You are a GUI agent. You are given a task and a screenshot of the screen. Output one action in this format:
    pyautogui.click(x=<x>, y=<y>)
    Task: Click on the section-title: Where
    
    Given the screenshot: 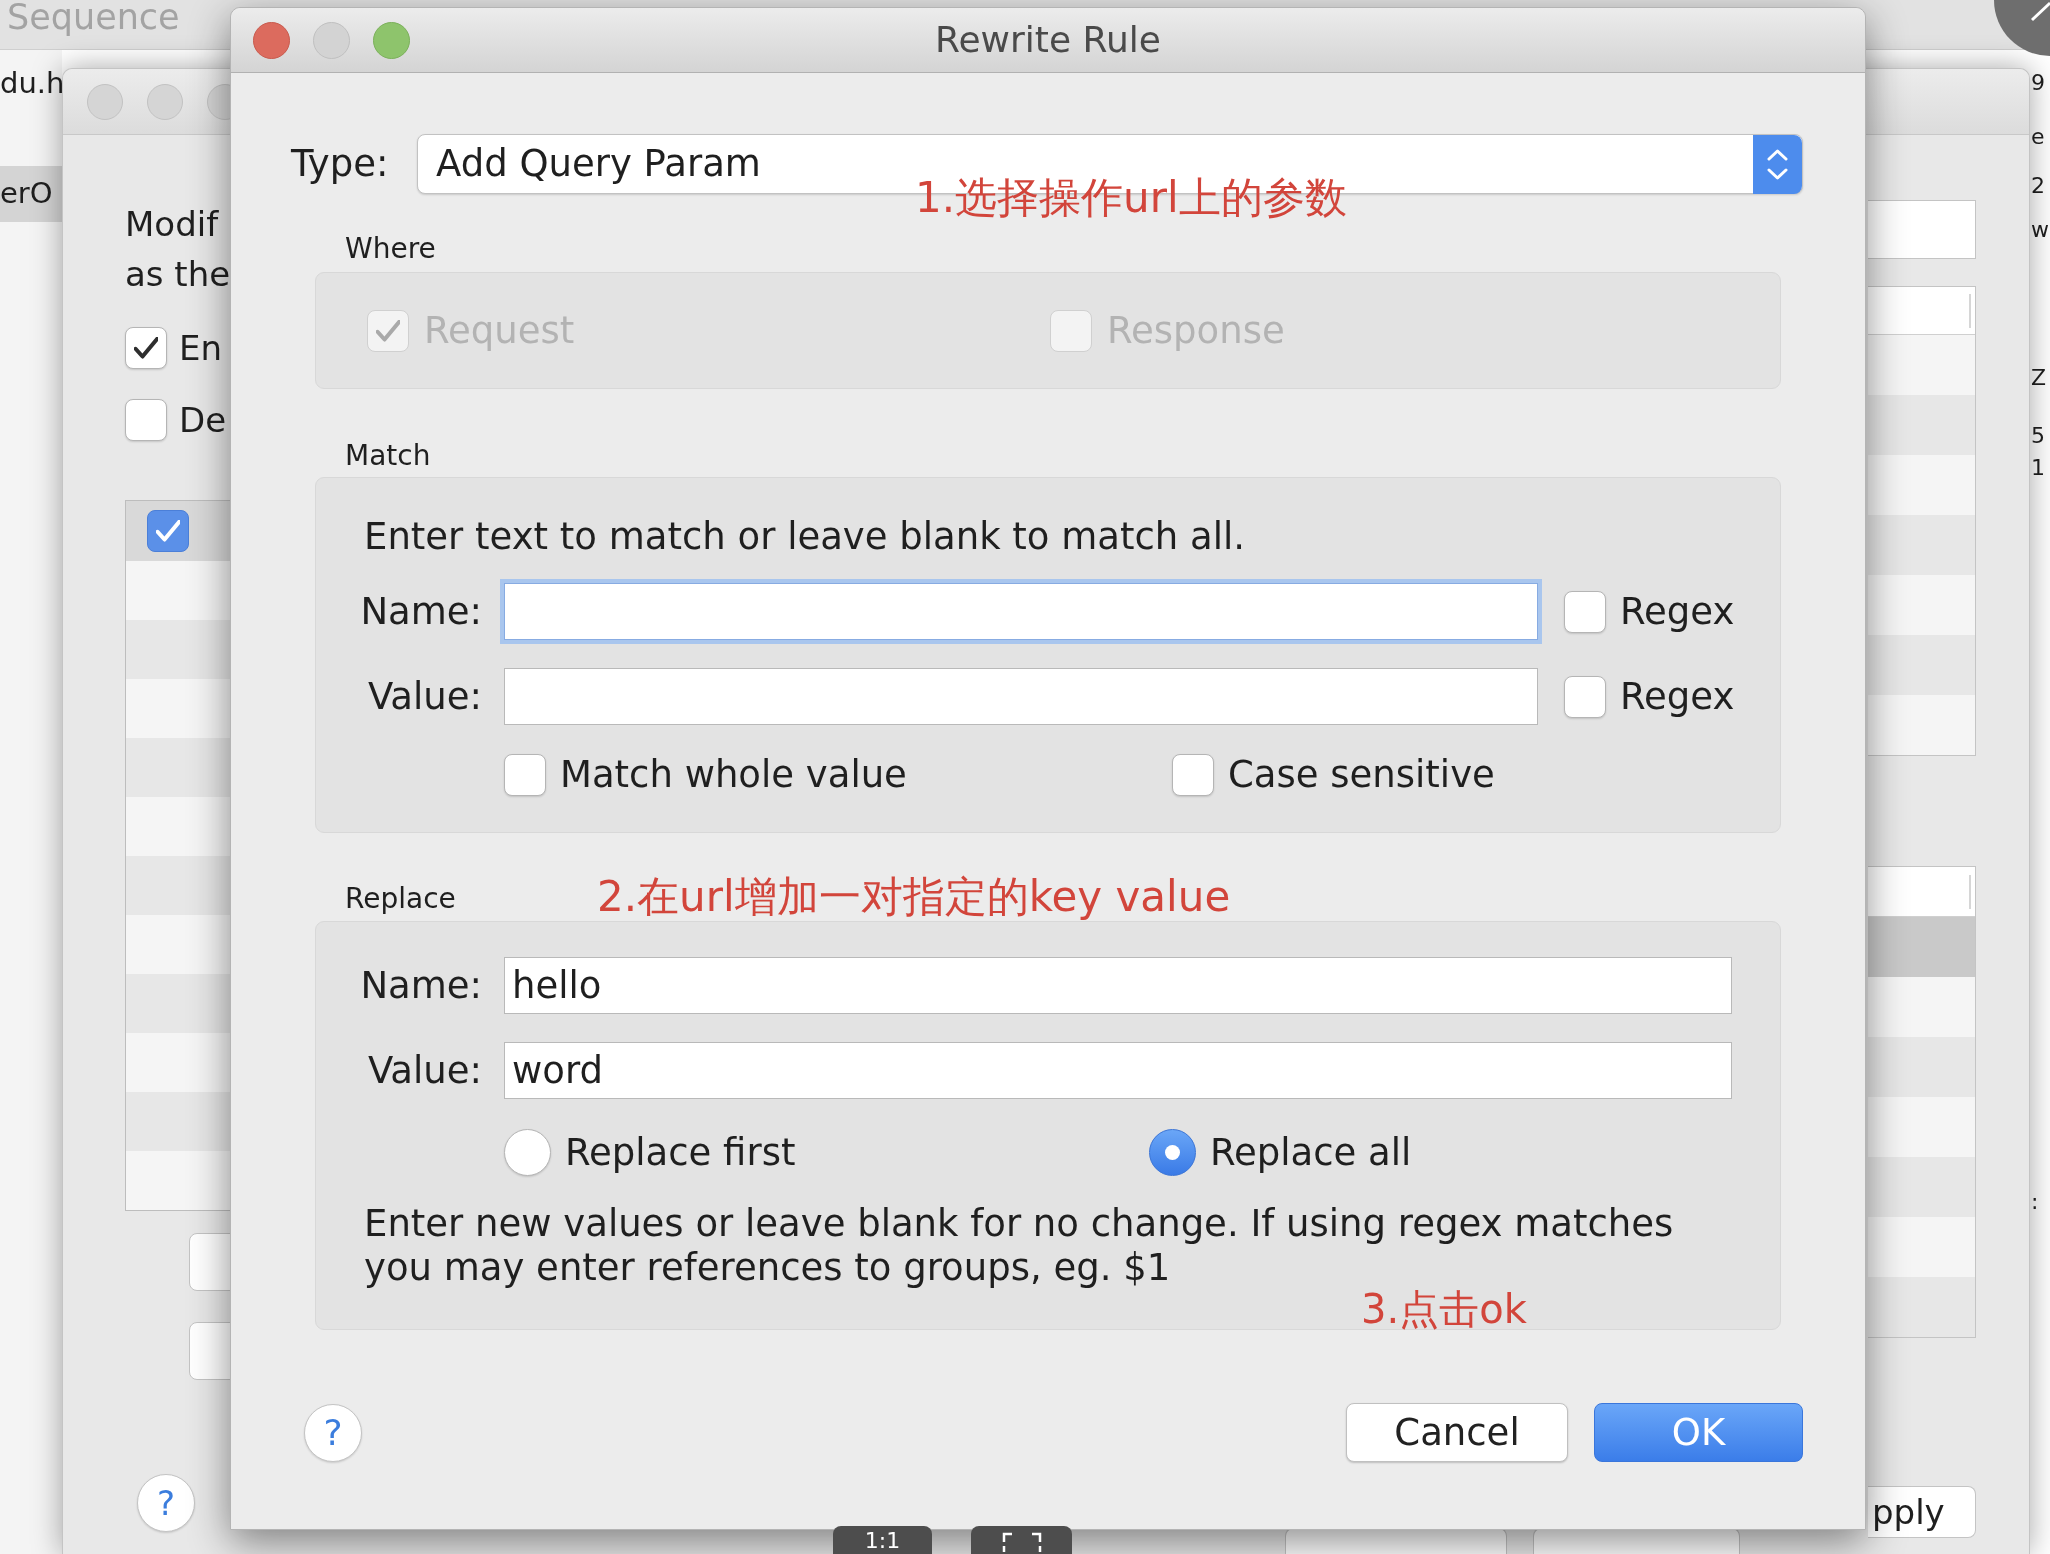 What is the action you would take?
    pyautogui.click(x=390, y=249)
    